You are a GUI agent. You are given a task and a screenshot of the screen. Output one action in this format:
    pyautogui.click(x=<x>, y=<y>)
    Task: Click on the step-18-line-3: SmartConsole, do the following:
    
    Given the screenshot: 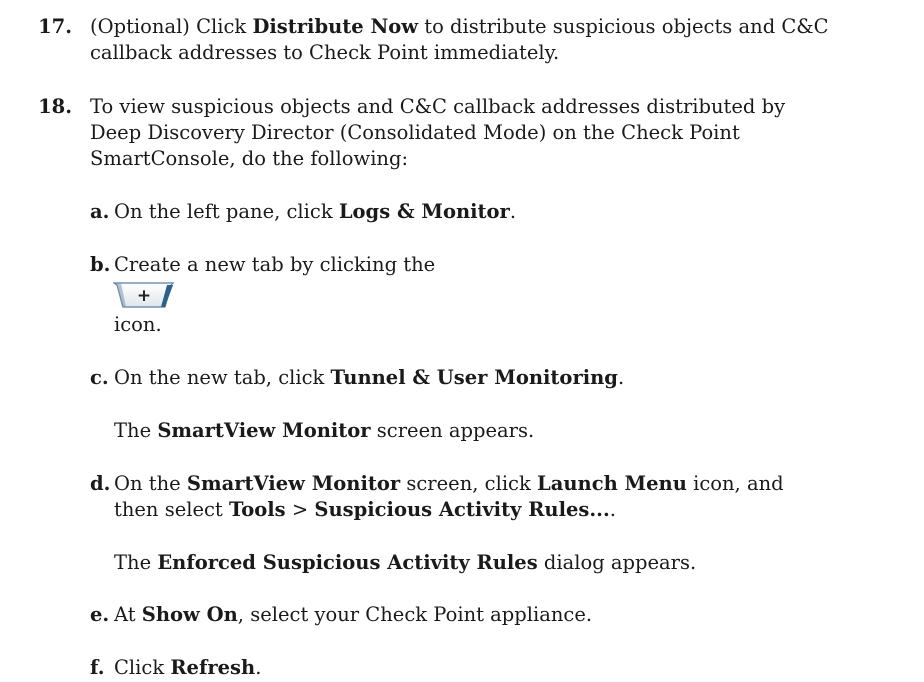 What is the action you would take?
    pyautogui.click(x=249, y=158)
    